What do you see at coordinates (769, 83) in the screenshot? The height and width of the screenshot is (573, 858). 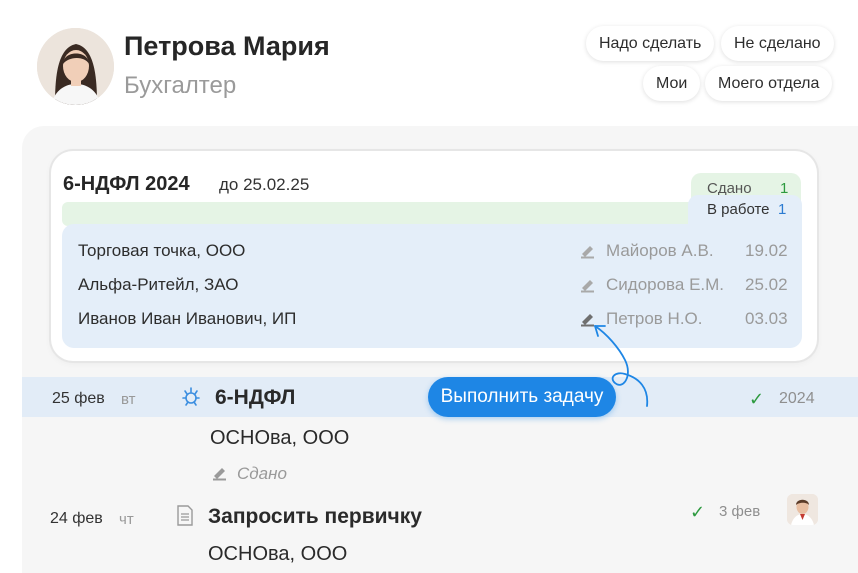 I see `filter-department-button: Моего отдела` at bounding box center [769, 83].